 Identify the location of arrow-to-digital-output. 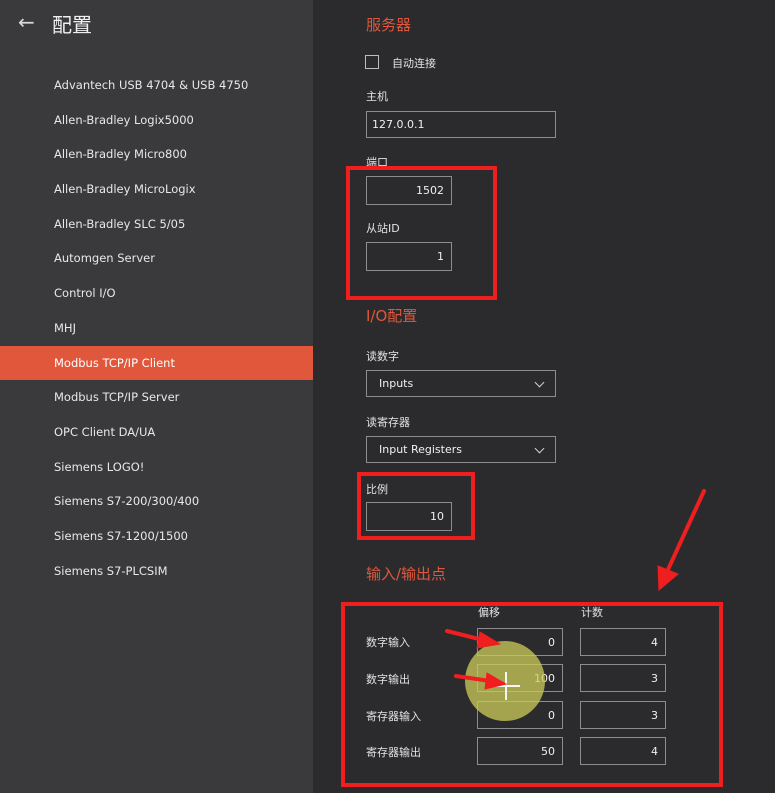
(473, 678).